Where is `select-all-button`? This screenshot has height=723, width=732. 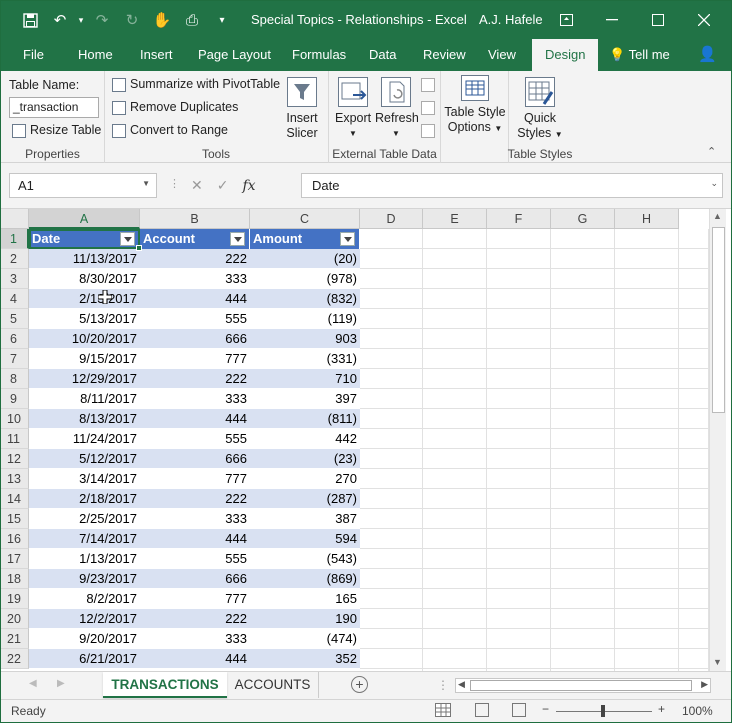 select-all-button is located at coordinates (15, 219).